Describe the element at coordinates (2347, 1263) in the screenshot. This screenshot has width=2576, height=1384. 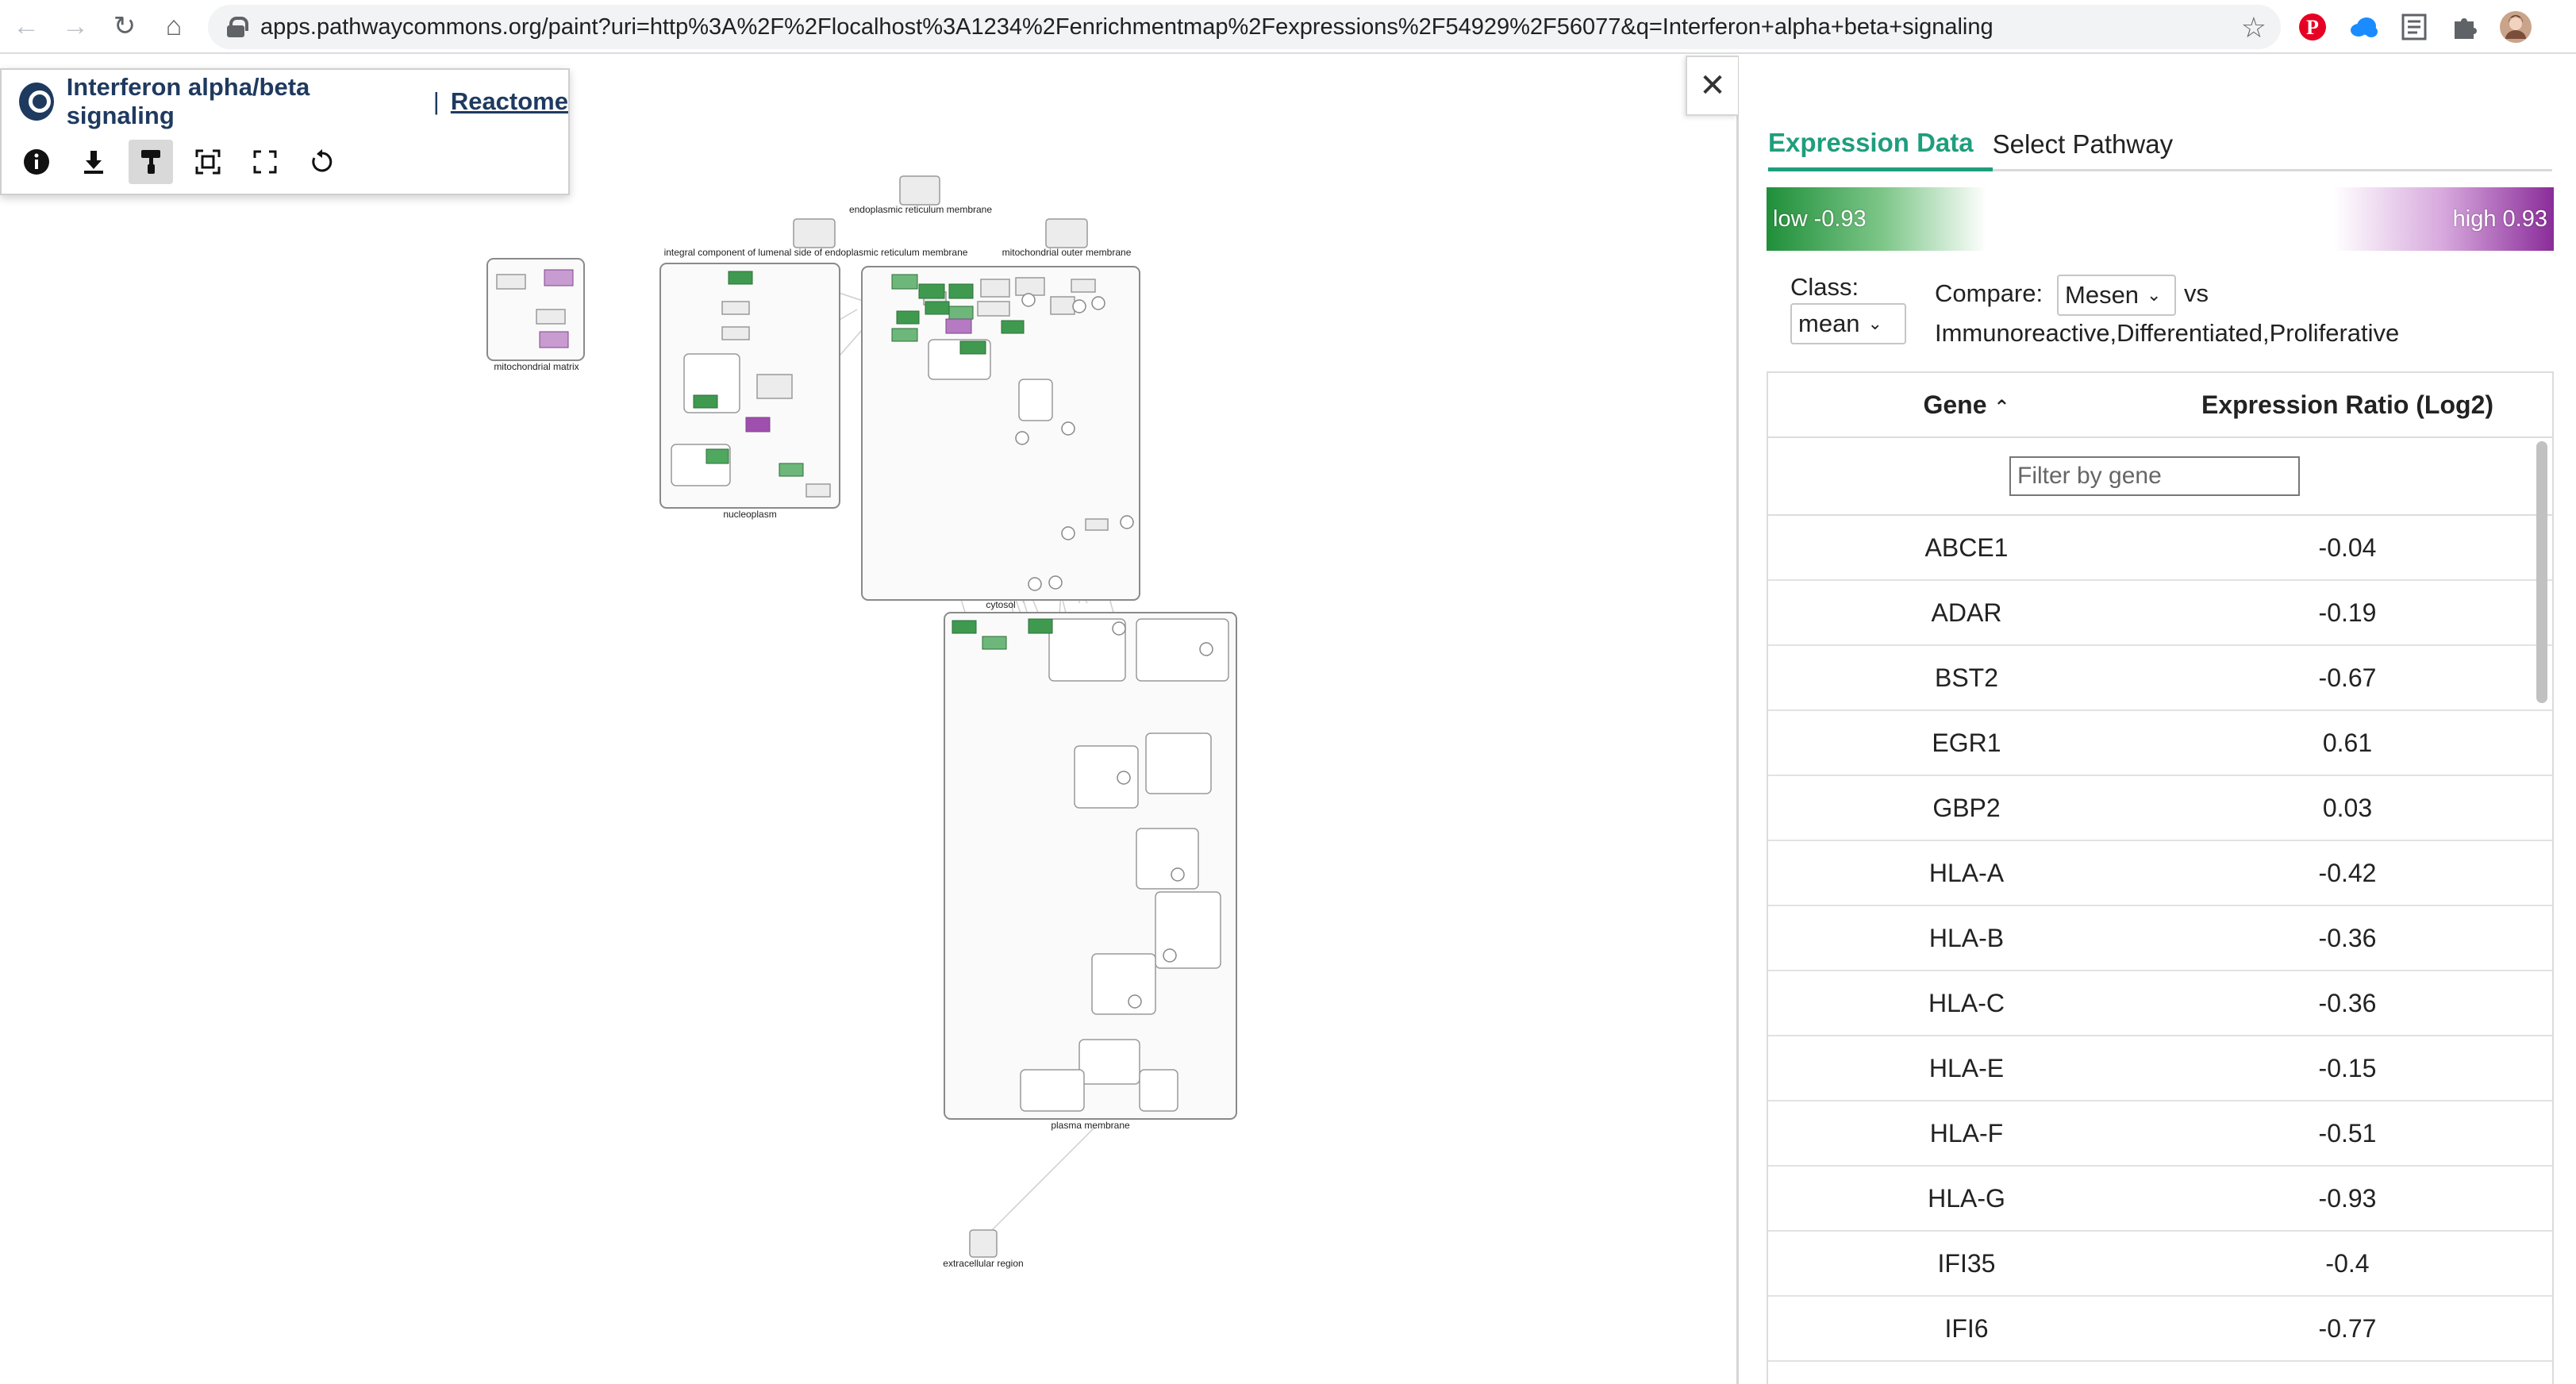
I see `expression-cell: -0.4` at that location.